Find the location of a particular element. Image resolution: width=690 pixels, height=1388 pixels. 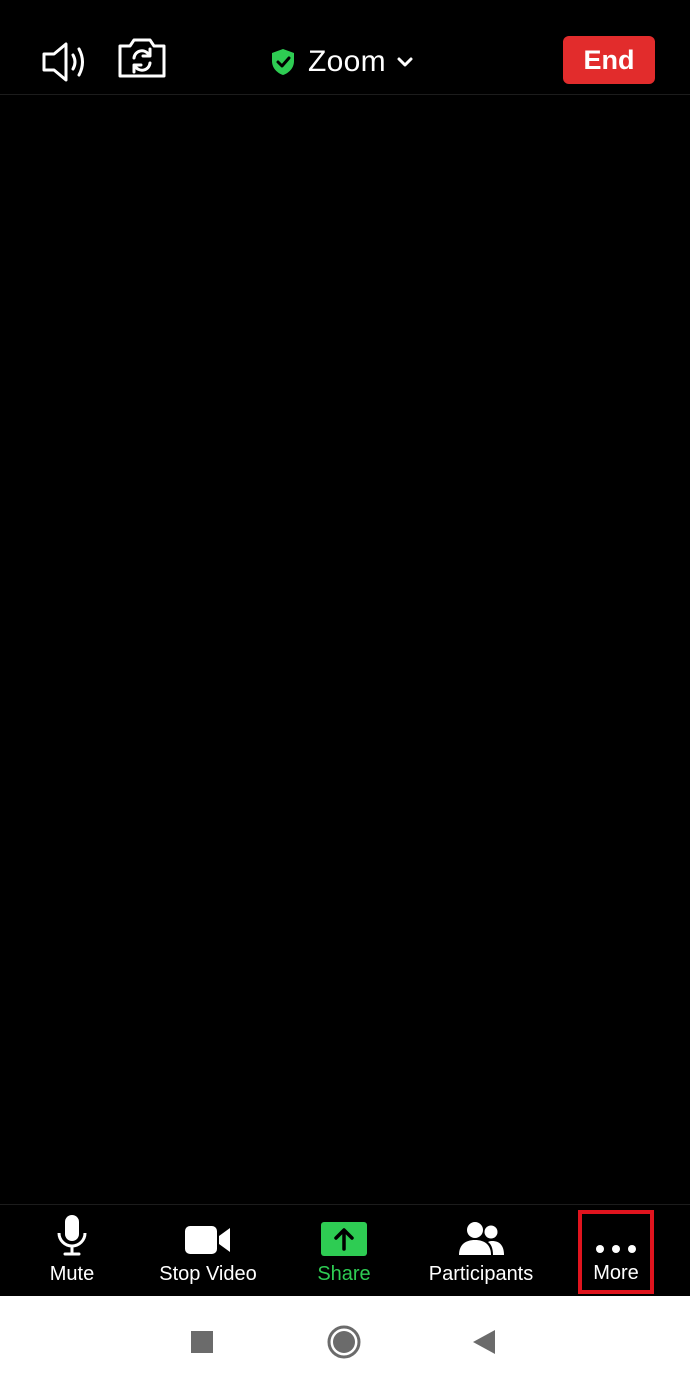

mute-label: Mute is located at coordinates (72, 1274).